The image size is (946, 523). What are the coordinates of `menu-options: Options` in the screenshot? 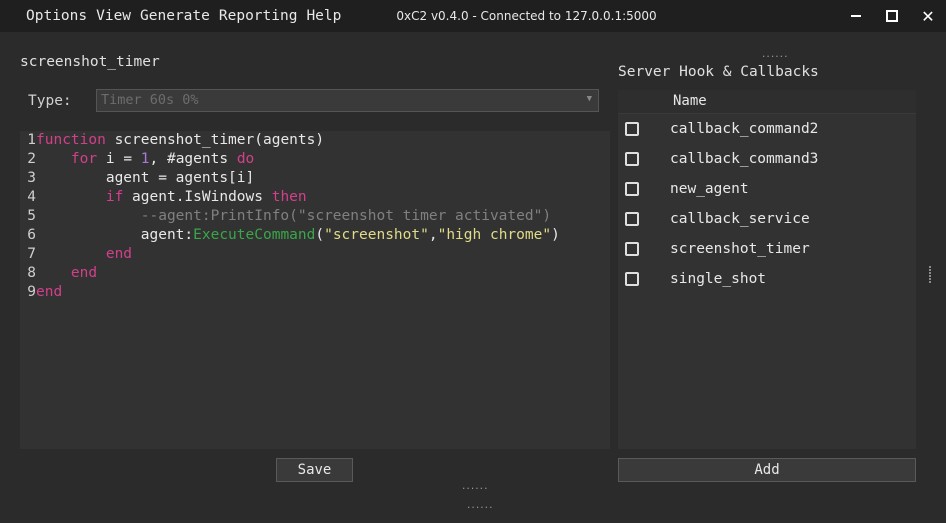 It's located at (56, 16).